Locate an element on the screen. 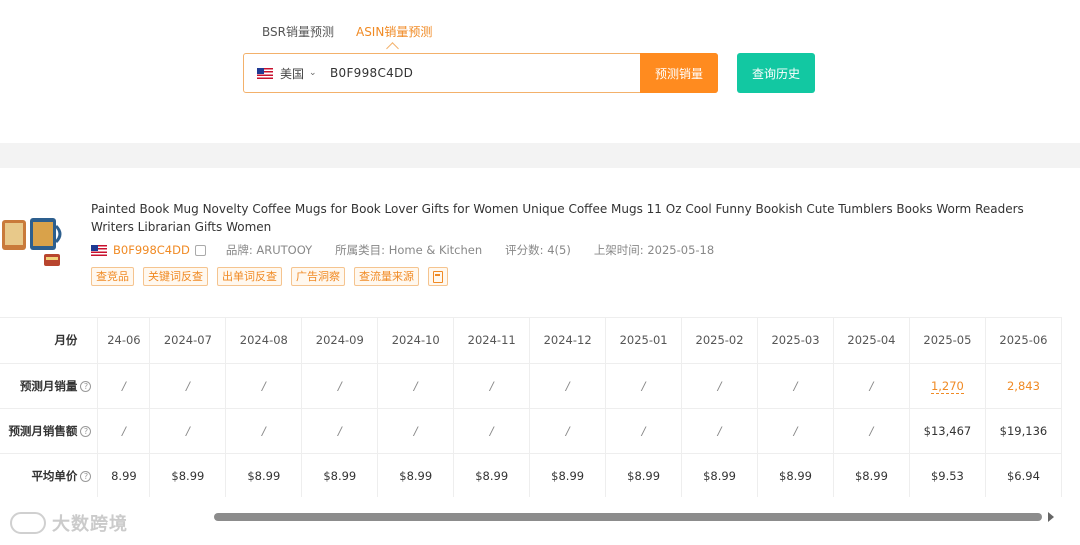 This screenshot has height=545, width=1080. row-label-text: 预测月销量 is located at coordinates (48, 385).